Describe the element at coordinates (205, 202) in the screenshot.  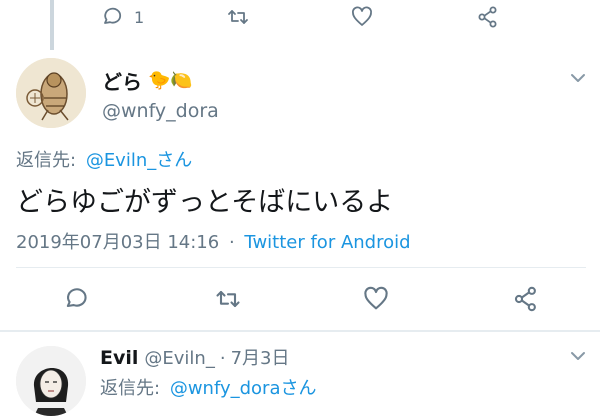
I see `tweet-text: どらゆごがずっとそばにいるよ` at that location.